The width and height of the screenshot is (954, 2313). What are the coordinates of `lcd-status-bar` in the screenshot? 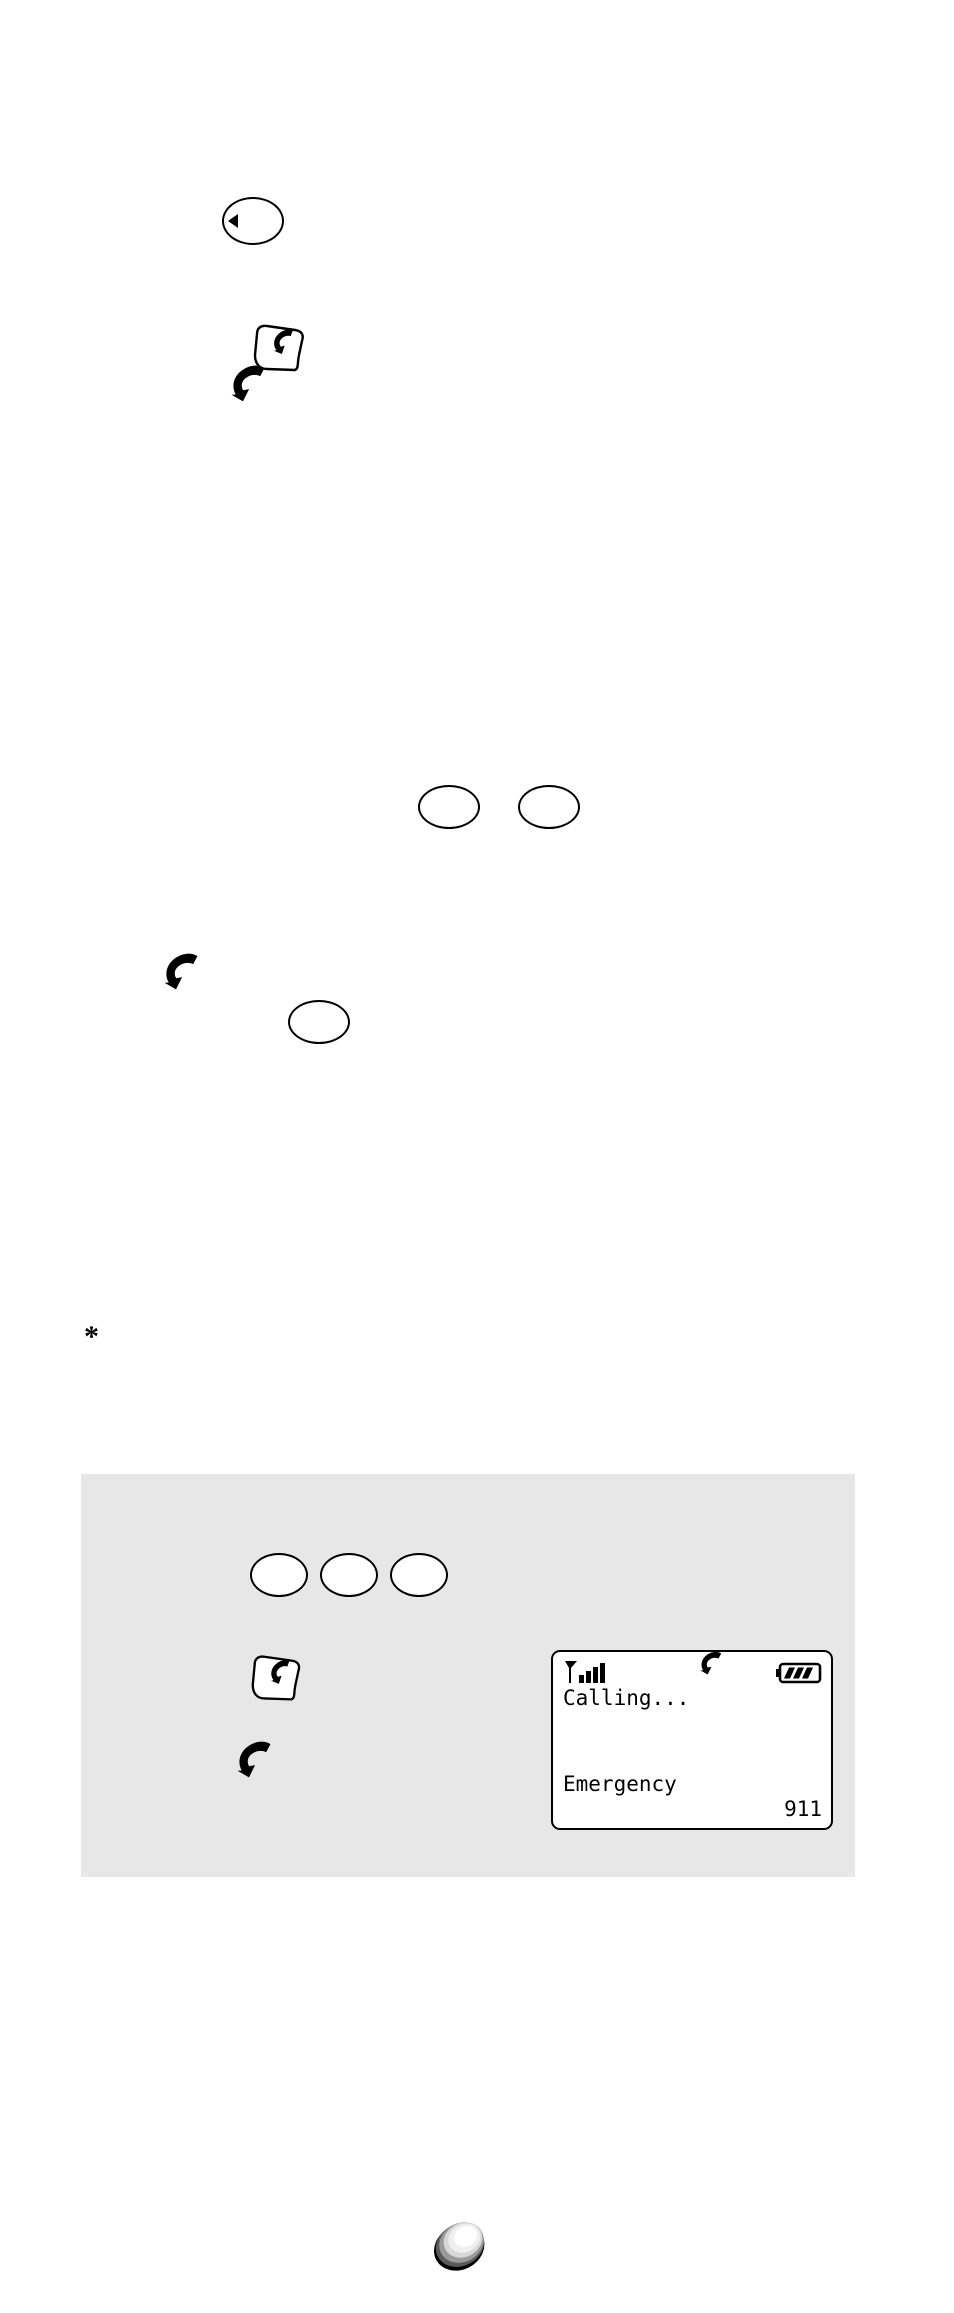 It's located at (692, 1668).